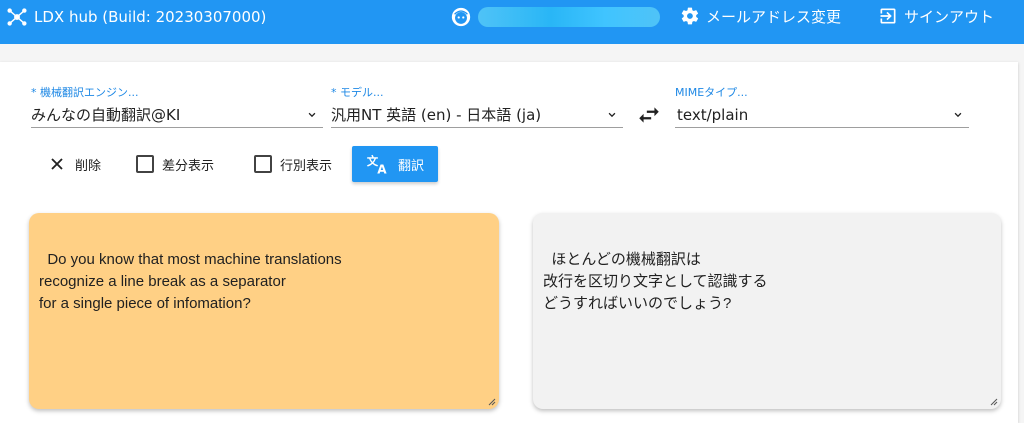 The width and height of the screenshot is (1024, 423). I want to click on translate-icon: 文 A, so click(377, 164).